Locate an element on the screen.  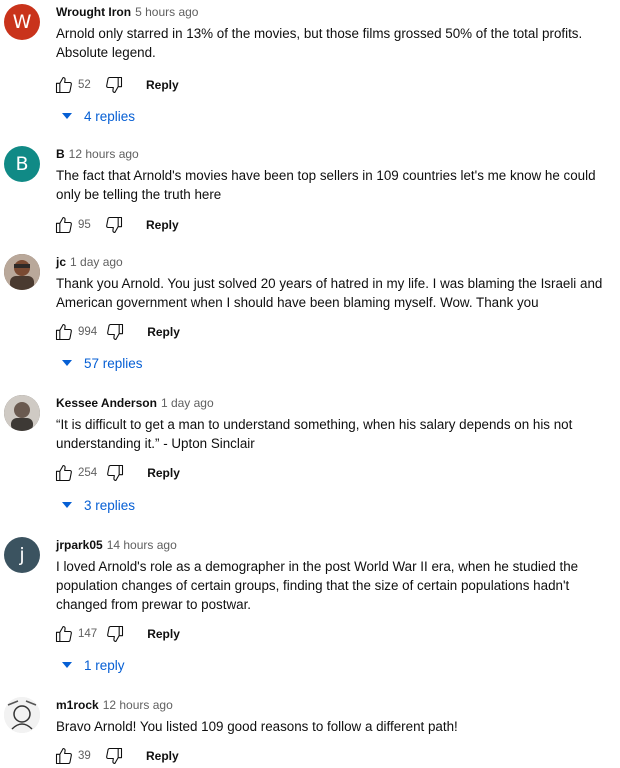
comment-actions: 52 Reply is located at coordinates (116, 85).